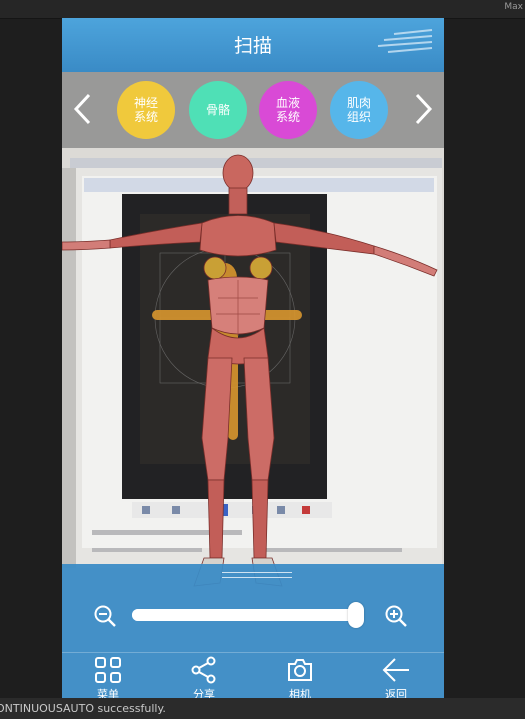 The width and height of the screenshot is (525, 719). Describe the element at coordinates (253, 652) in the screenshot. I see `divider` at that location.